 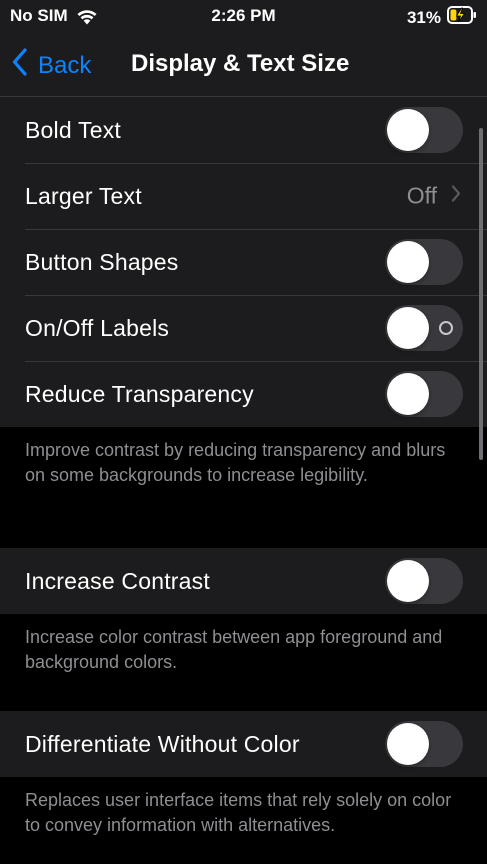 I want to click on row-label: Increase Contrast, so click(x=117, y=580).